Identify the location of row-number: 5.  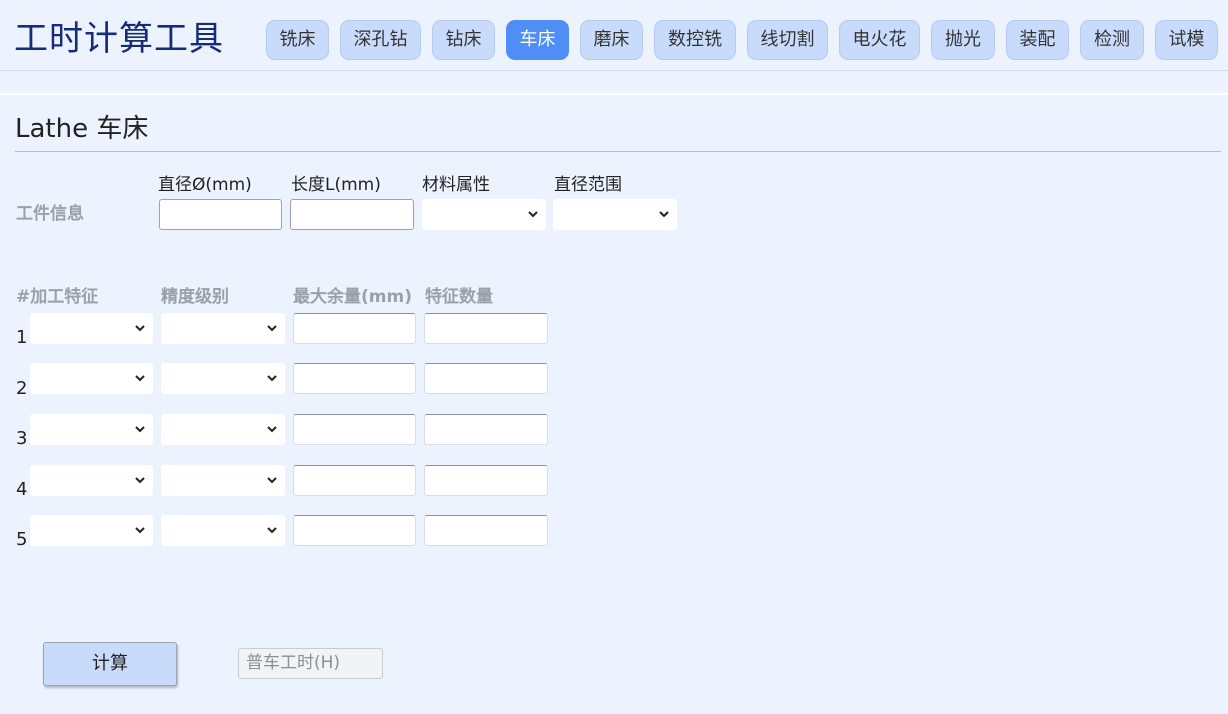
(22, 539).